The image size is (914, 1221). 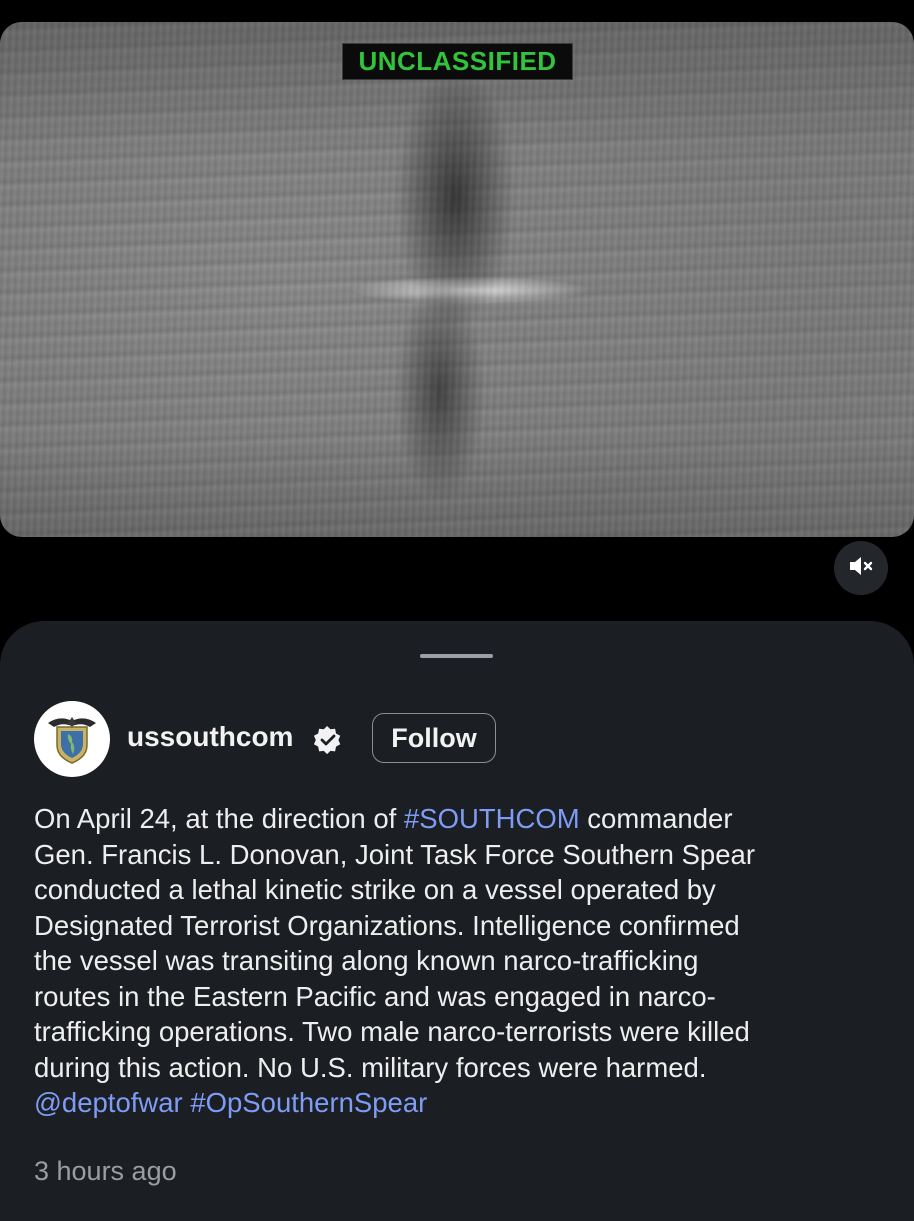 I want to click on mention-deptofwar: @deptofwar, so click(x=108, y=1102).